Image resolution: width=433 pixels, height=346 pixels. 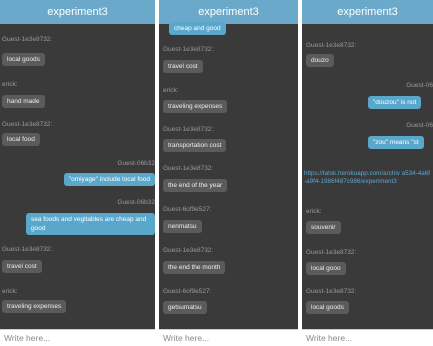 What do you see at coordinates (323, 227) in the screenshot?
I see `message-bubble: souvenir` at bounding box center [323, 227].